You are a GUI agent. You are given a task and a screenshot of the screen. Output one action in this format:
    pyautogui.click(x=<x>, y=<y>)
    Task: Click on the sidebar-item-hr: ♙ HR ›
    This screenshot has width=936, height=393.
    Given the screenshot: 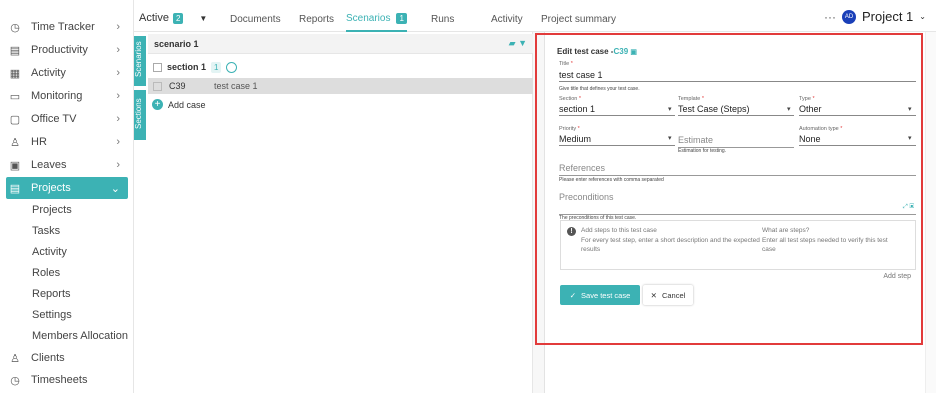 What is the action you would take?
    pyautogui.click(x=67, y=142)
    